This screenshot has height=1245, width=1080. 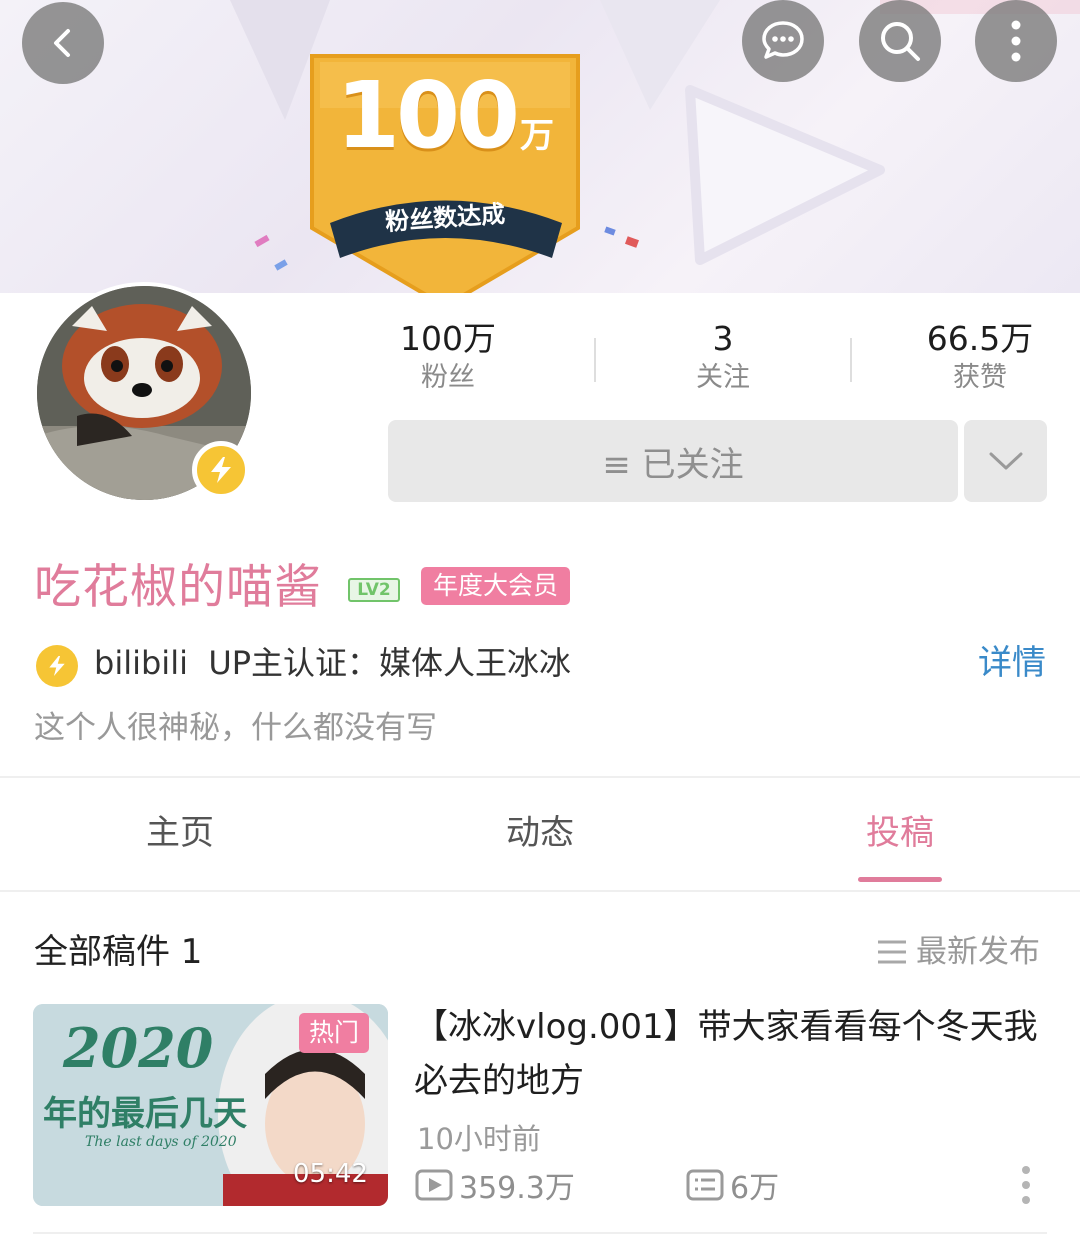 What do you see at coordinates (537, 136) in the screenshot?
I see `badge-unit: 万` at bounding box center [537, 136].